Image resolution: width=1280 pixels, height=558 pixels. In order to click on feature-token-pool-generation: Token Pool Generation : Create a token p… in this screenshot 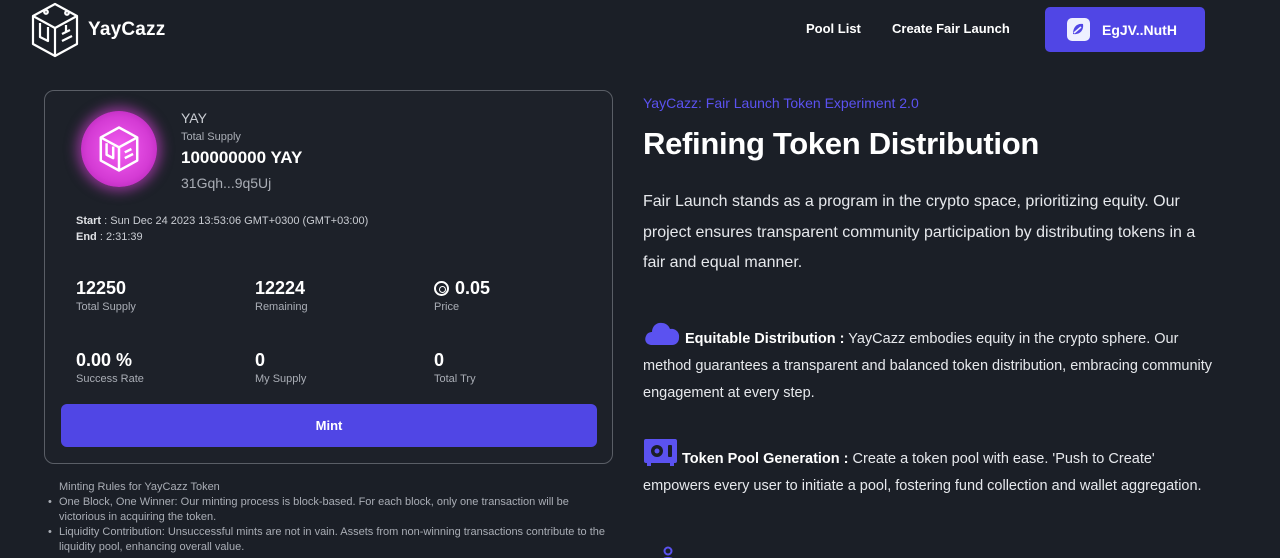, I will do `click(928, 469)`.